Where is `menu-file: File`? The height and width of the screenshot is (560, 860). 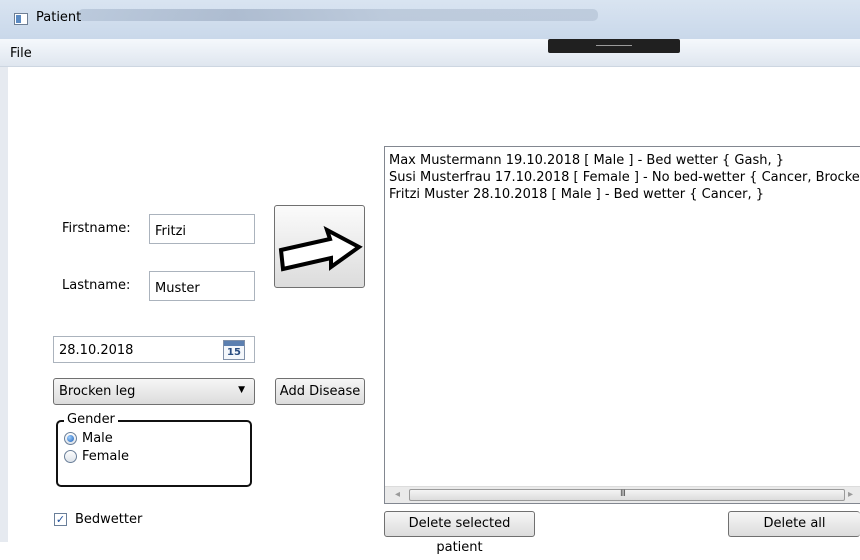 menu-file: File is located at coordinates (21, 53).